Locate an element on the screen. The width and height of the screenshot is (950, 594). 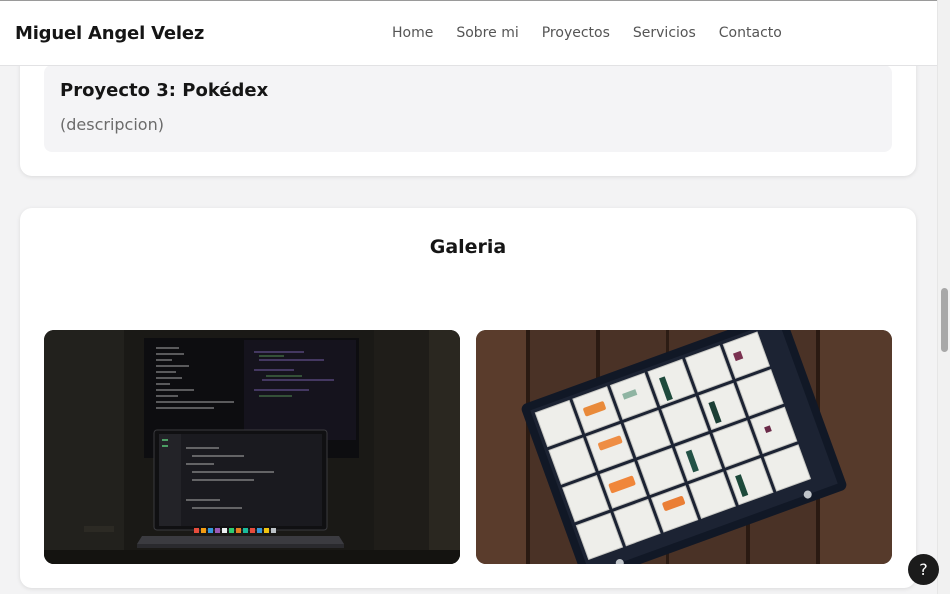
nav-contacto: Contacto is located at coordinates (750, 33).